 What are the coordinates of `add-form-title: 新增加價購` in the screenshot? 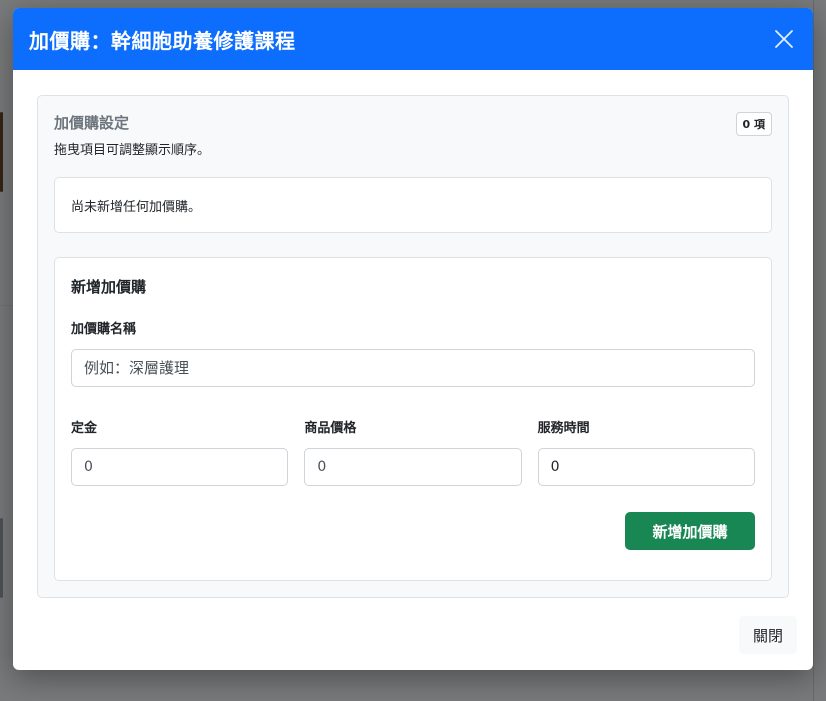 It's located at (109, 287).